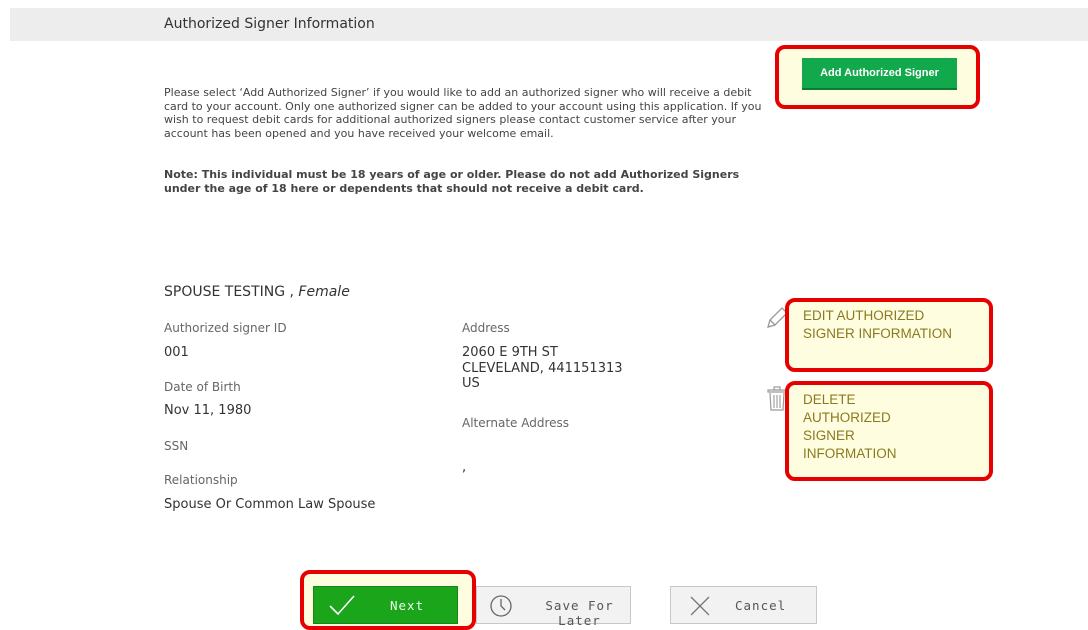 The height and width of the screenshot is (630, 1088). What do you see at coordinates (269, 24) in the screenshot?
I see `section-title: Authorized Signer Information` at bounding box center [269, 24].